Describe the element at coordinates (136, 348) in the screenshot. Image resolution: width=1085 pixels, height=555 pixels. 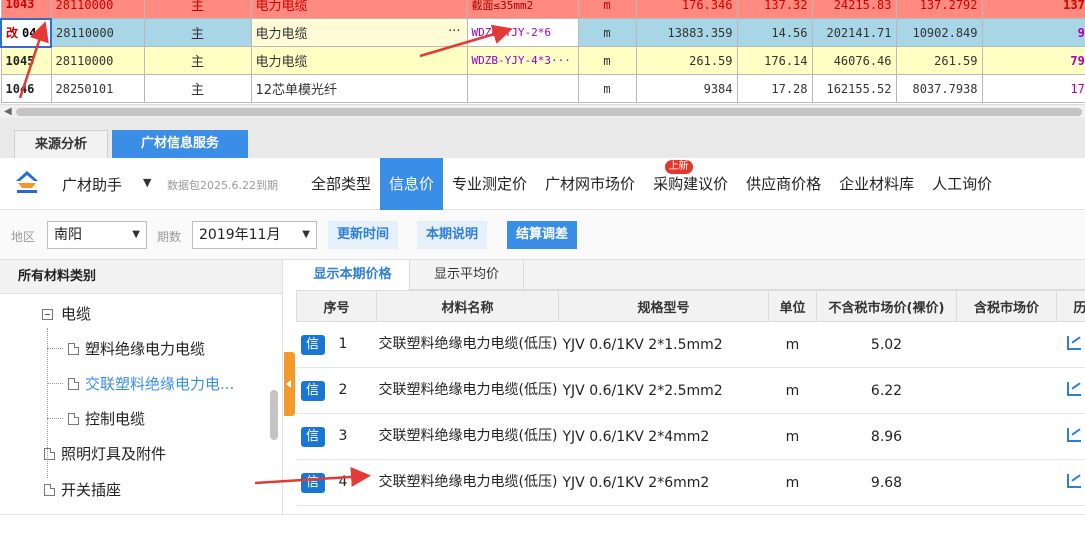
I see `tree-node-plastic-cable: 塑料绝缘电力电缆` at that location.